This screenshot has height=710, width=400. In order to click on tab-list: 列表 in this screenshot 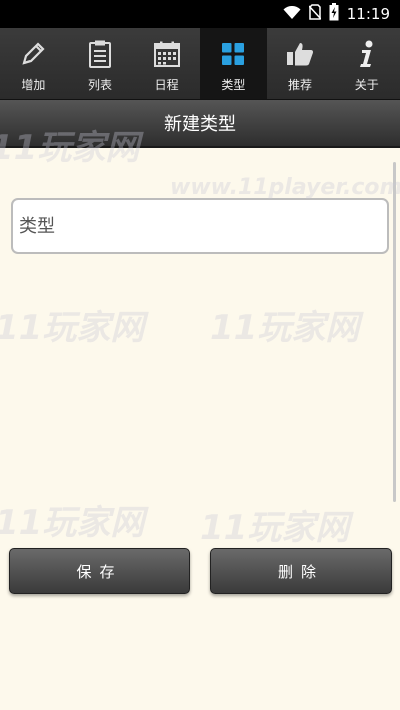, I will do `click(100, 63)`.